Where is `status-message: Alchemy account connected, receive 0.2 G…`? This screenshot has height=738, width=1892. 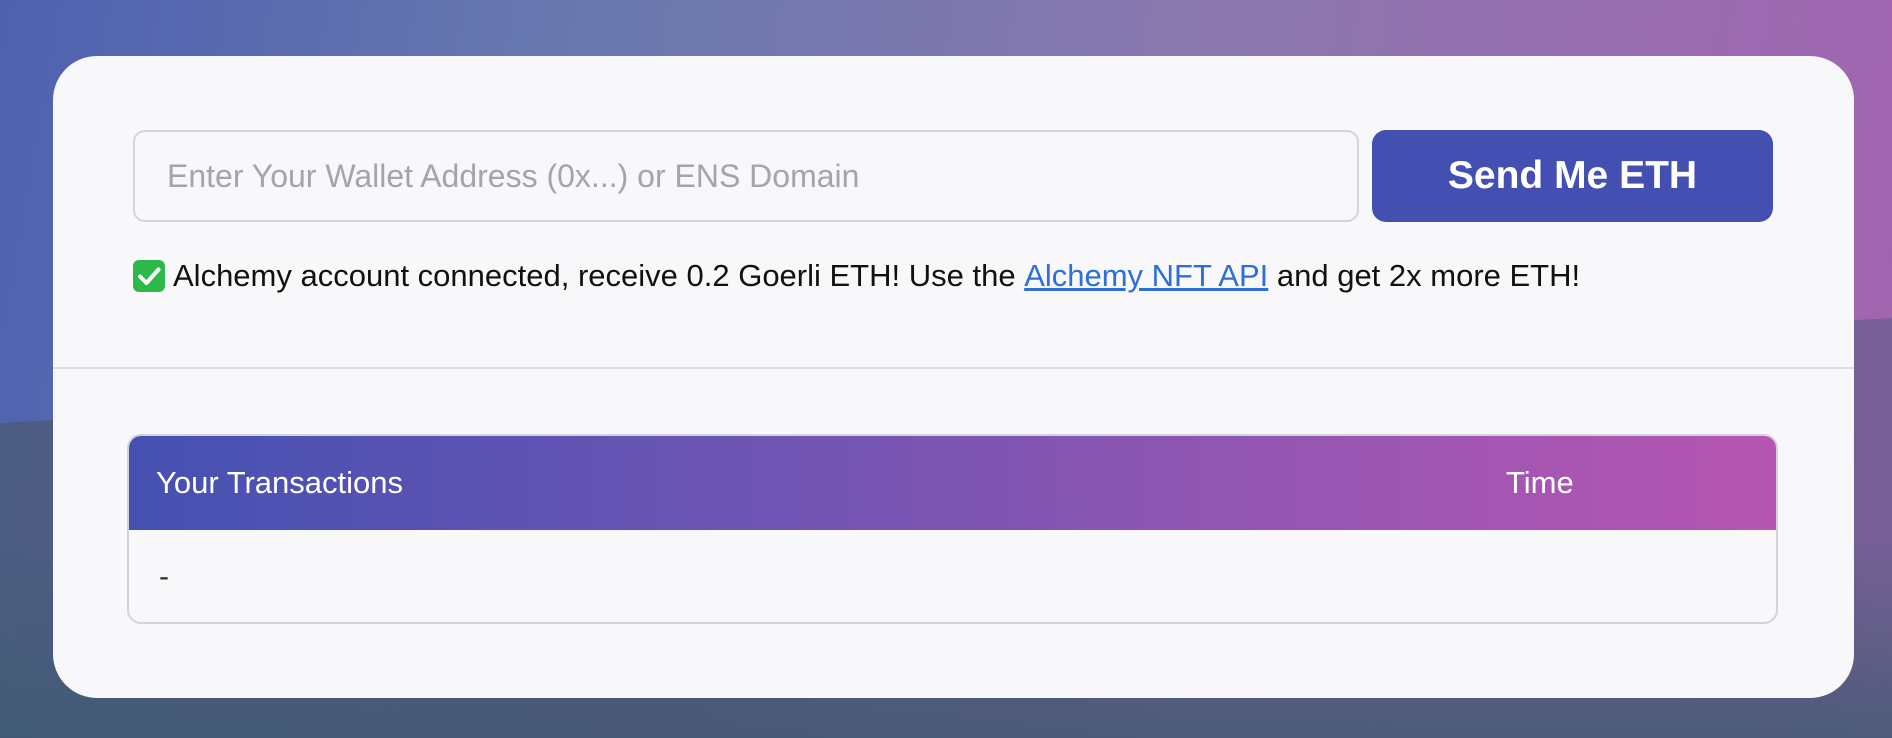 status-message: Alchemy account connected, receive 0.2 G… is located at coordinates (856, 276).